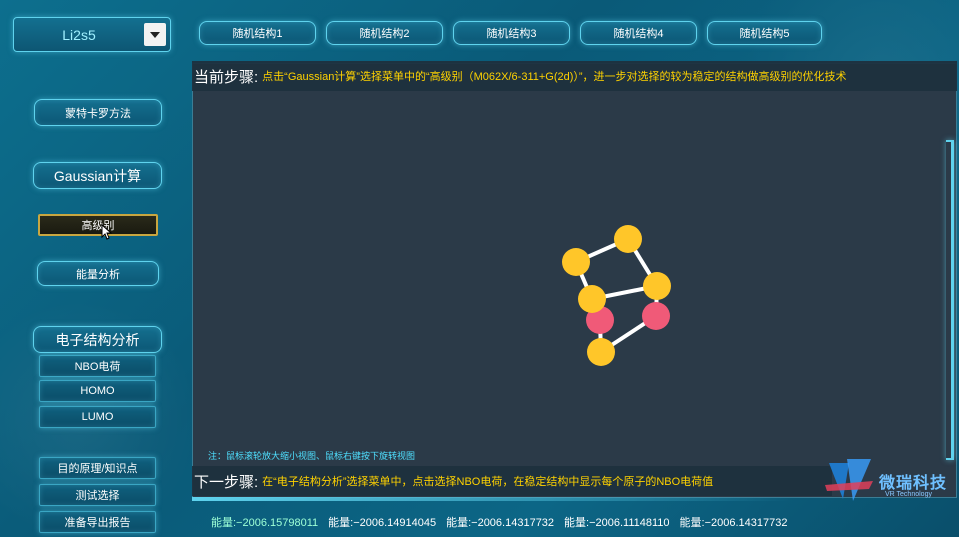 Image resolution: width=959 pixels, height=537 pixels. Describe the element at coordinates (226, 77) in the screenshot. I see `current-step-label: 当前步骤:` at that location.